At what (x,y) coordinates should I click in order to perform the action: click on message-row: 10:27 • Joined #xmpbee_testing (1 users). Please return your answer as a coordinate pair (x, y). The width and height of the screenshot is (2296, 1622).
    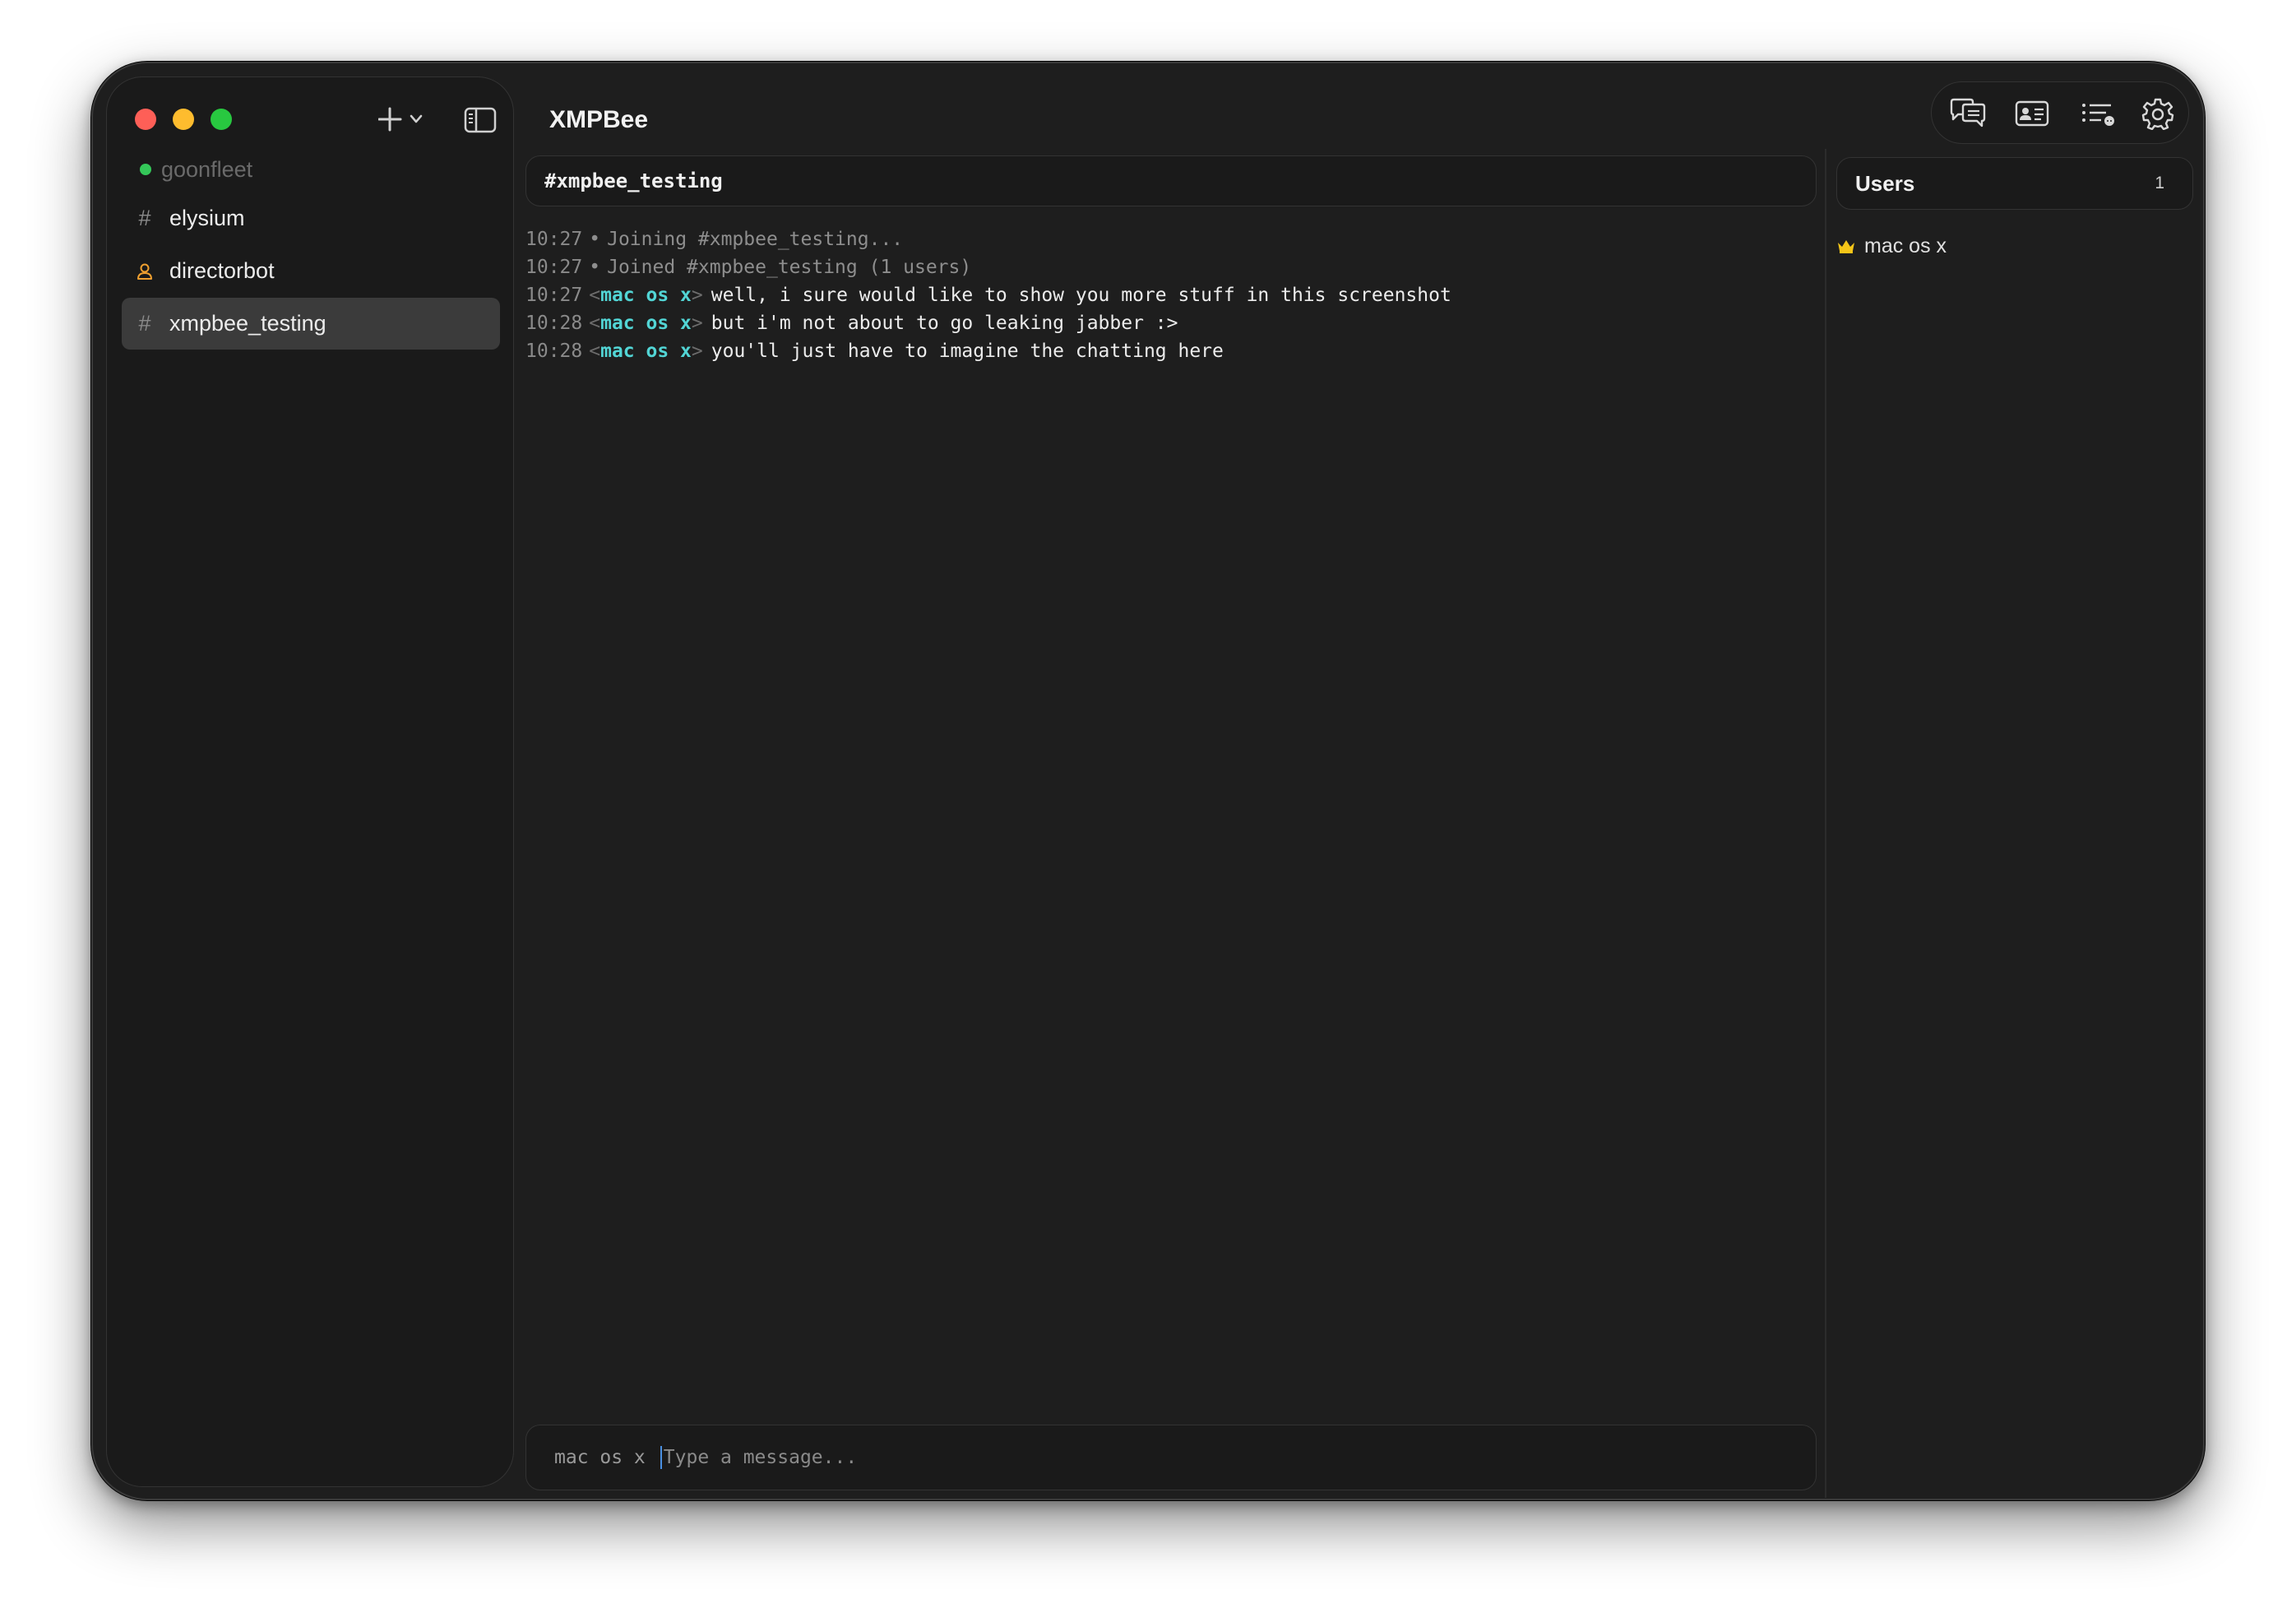
    Looking at the image, I should click on (1171, 267).